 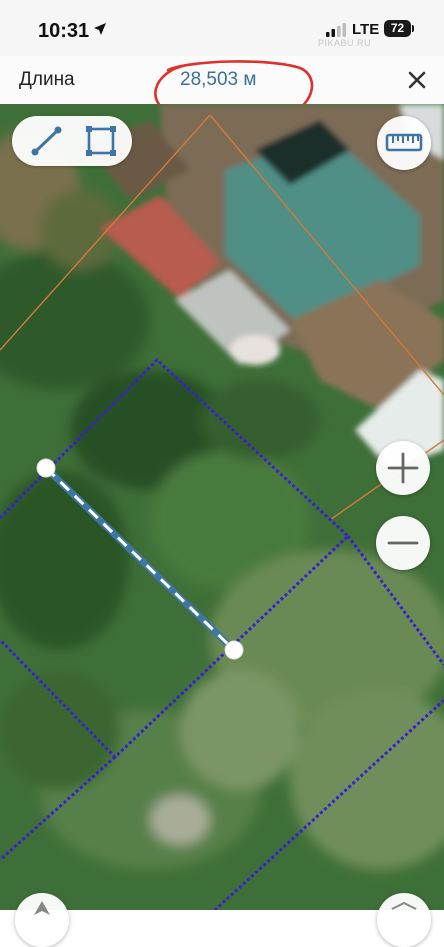 I want to click on area-mode-button, so click(x=102, y=141).